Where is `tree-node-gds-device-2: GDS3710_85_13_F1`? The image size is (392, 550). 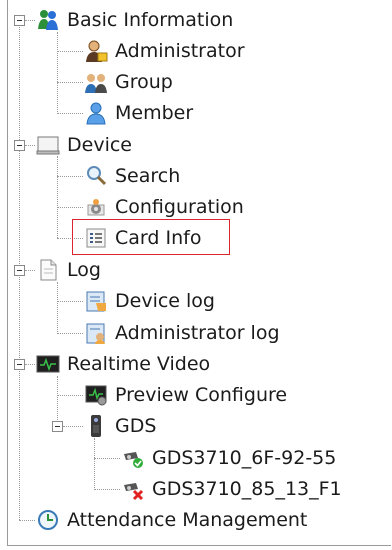 tree-node-gds-device-2: GDS3710_85_13_F1 is located at coordinates (233, 489).